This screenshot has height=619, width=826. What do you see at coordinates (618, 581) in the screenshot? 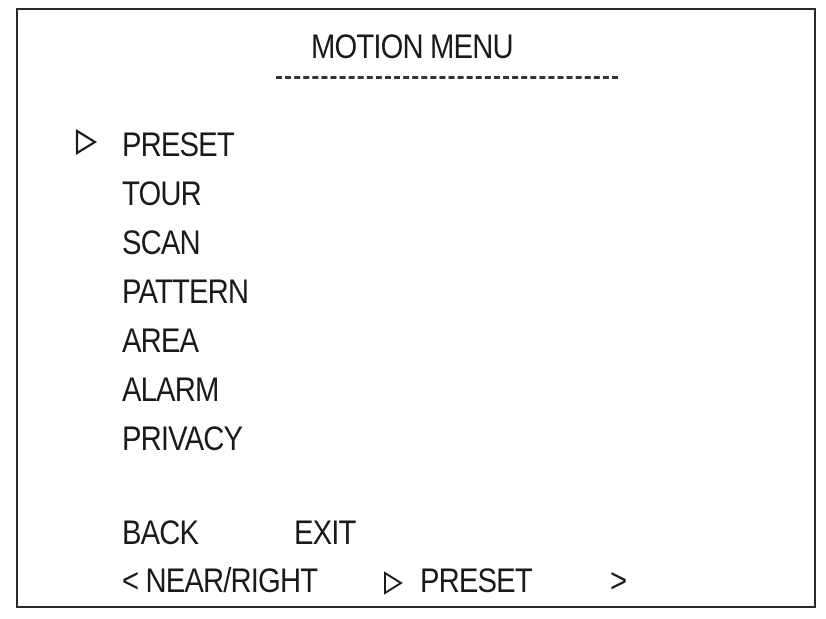
I see `nav-right-button: >` at bounding box center [618, 581].